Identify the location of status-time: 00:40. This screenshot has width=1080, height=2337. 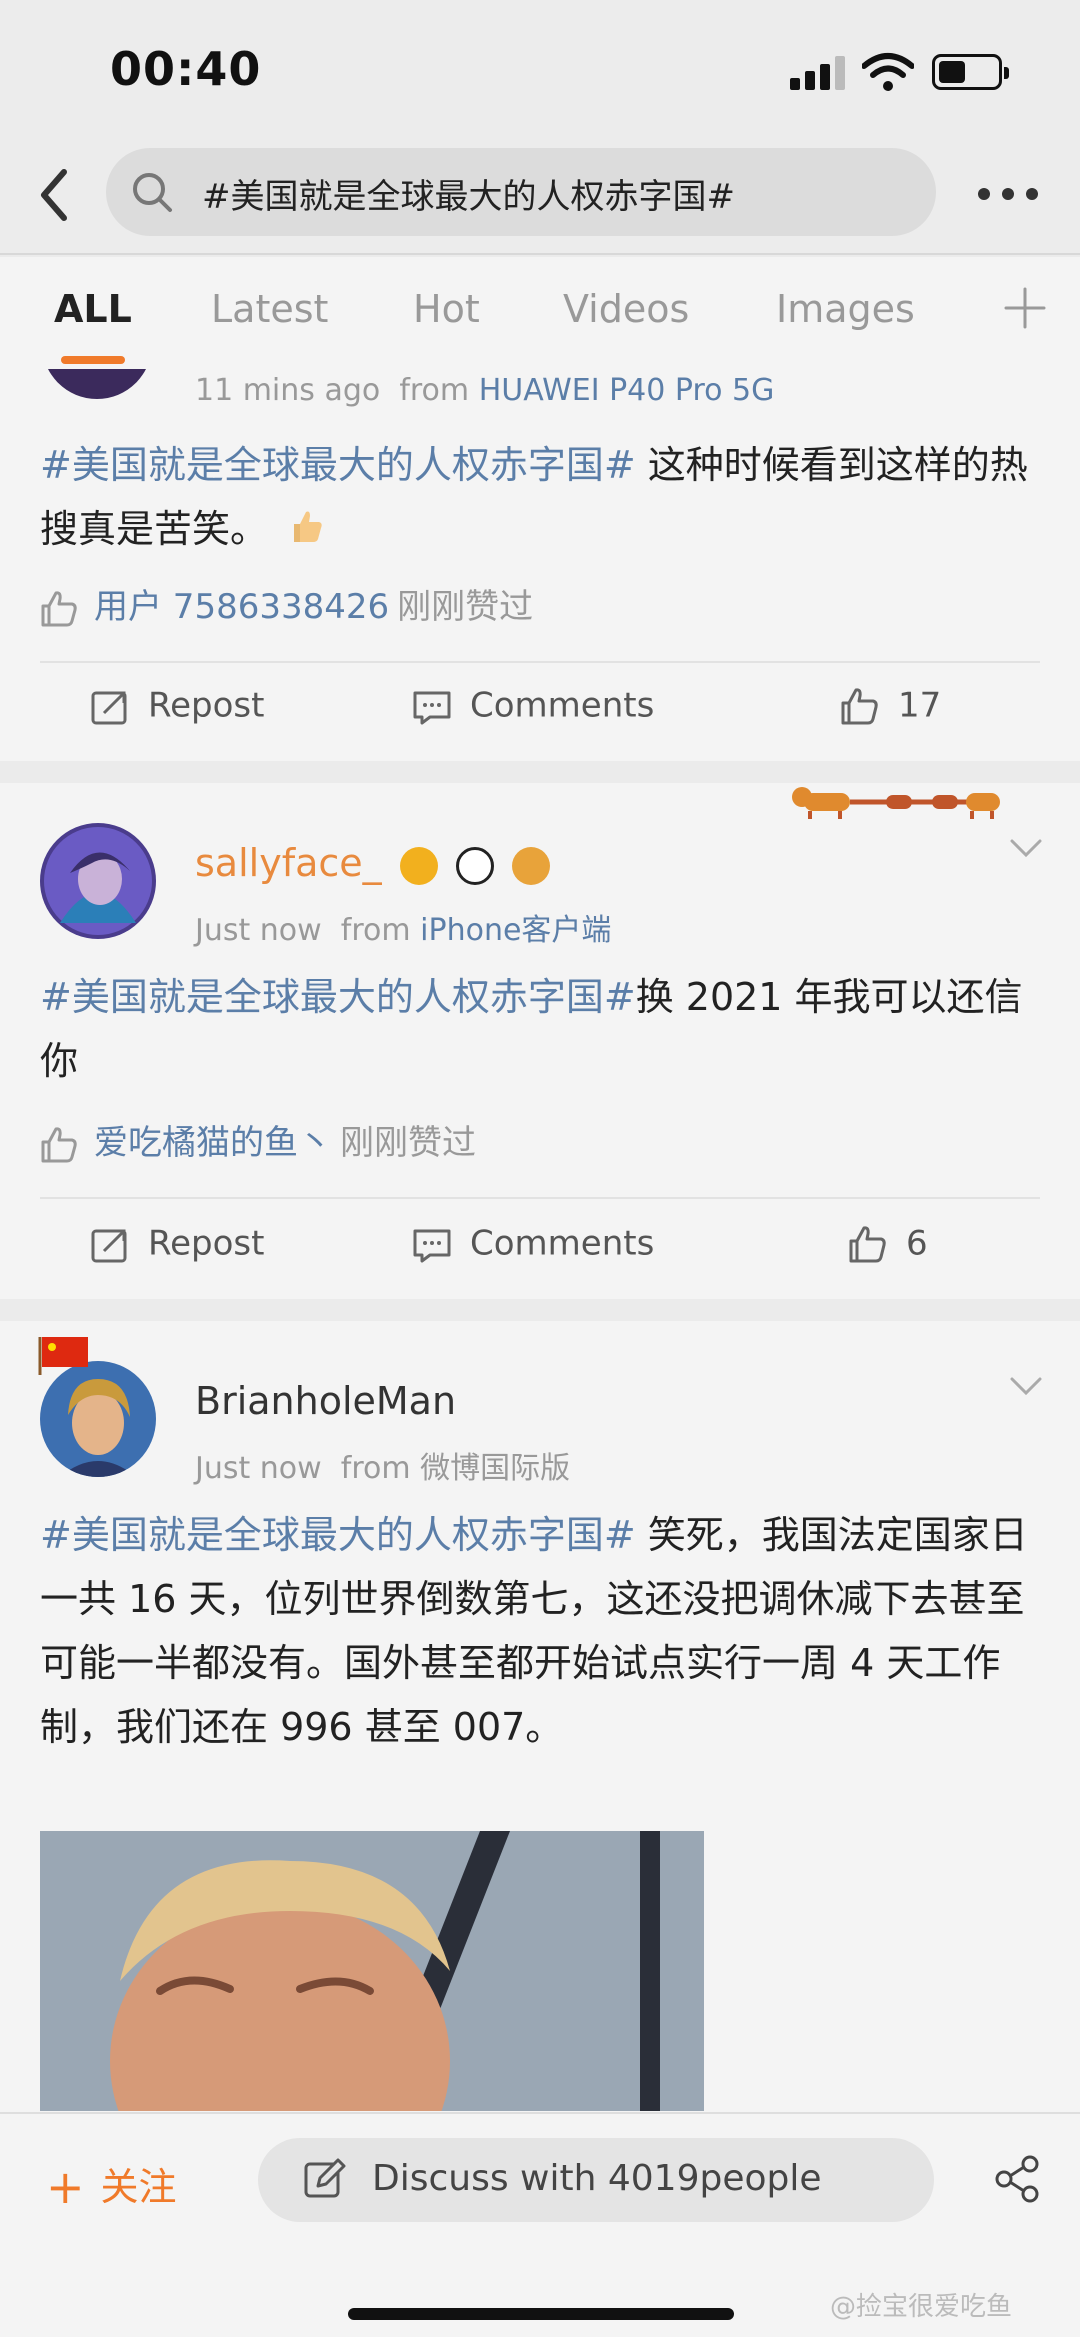
(186, 69).